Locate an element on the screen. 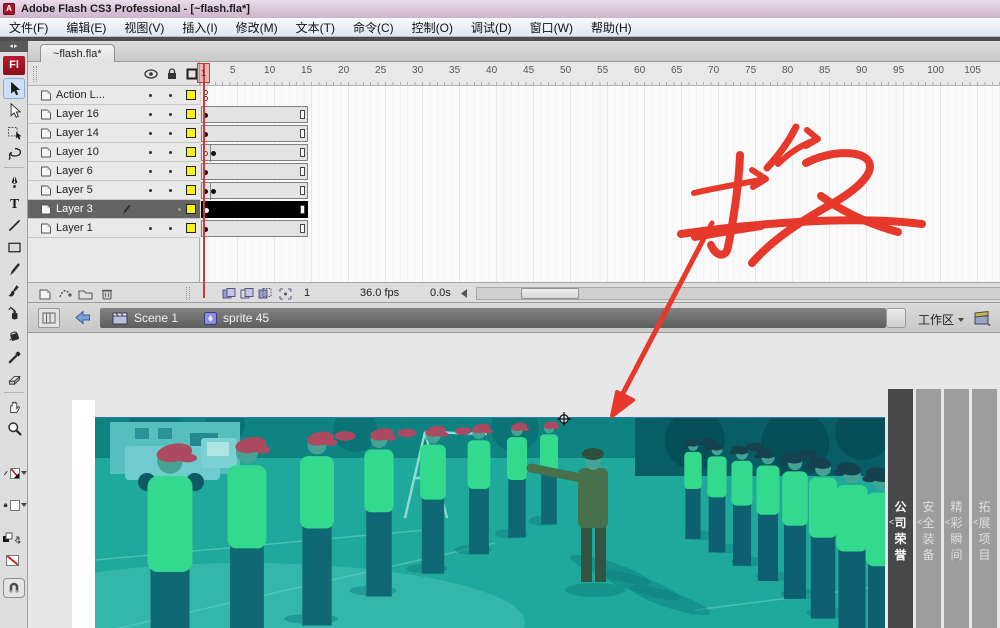 The width and height of the screenshot is (1000, 628). playhead-marker: 1 is located at coordinates (203, 73).